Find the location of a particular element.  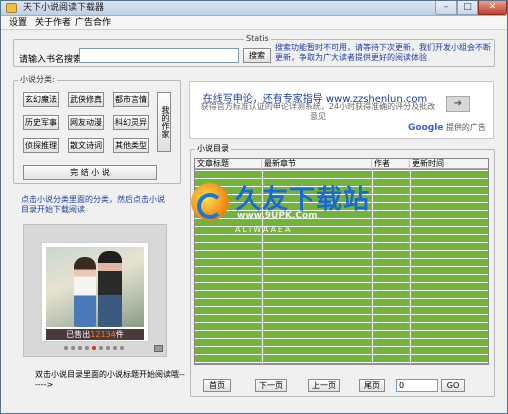

ad-google-credit: Google 提供的广告 is located at coordinates (447, 127).